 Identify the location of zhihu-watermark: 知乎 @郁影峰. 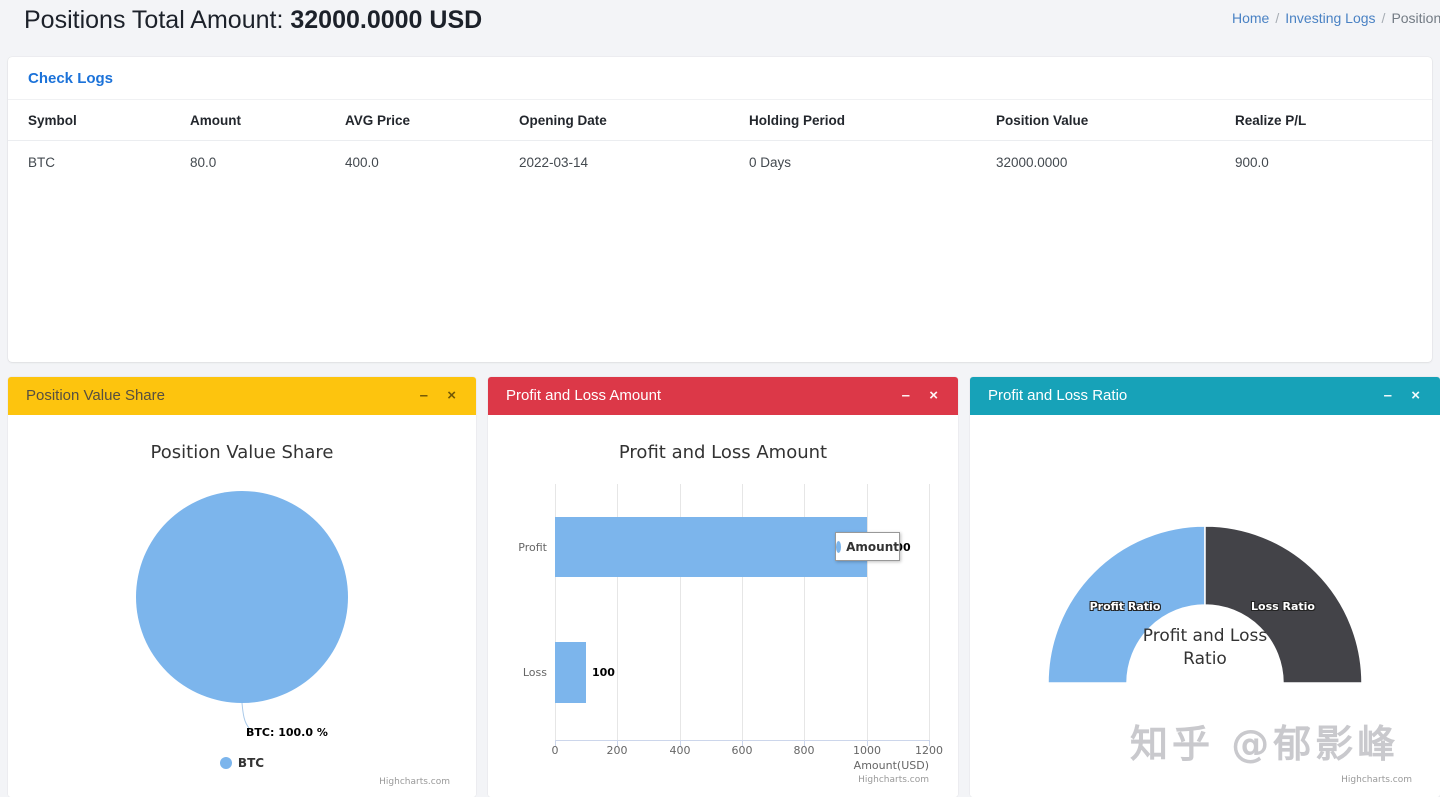
(1265, 744).